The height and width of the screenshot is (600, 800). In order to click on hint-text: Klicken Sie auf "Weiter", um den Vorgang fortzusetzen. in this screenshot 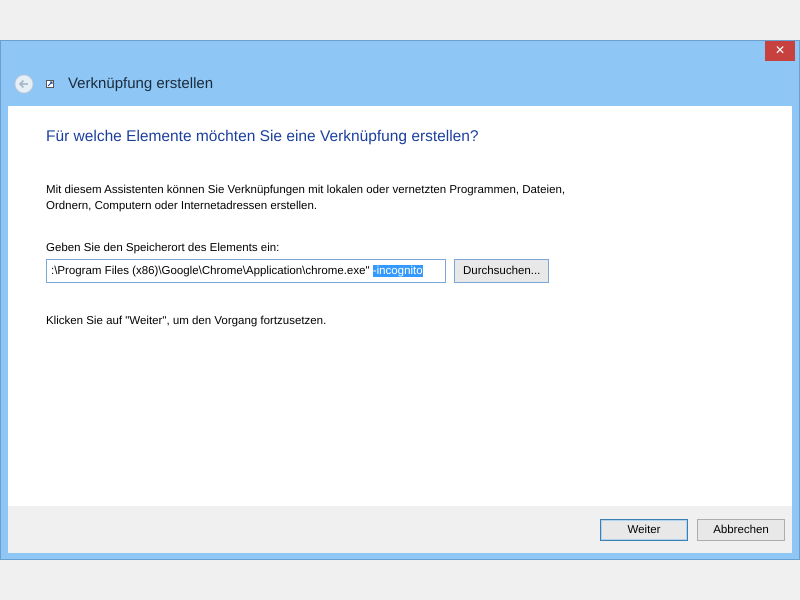, I will do `click(187, 321)`.